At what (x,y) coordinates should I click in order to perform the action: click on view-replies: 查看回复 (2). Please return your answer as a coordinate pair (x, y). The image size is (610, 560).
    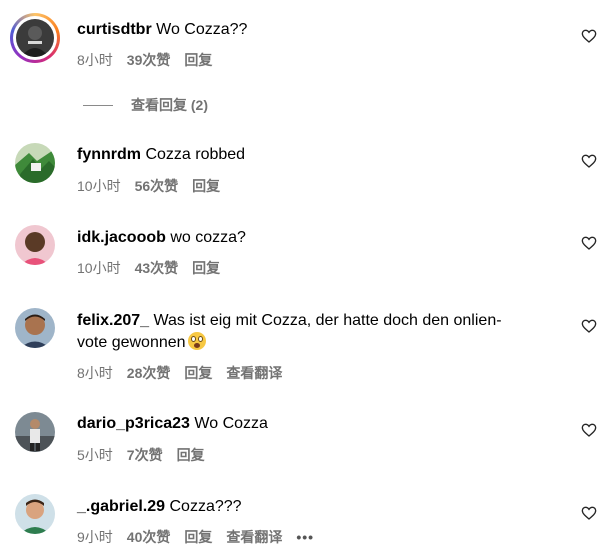
    Looking at the image, I should click on (145, 105).